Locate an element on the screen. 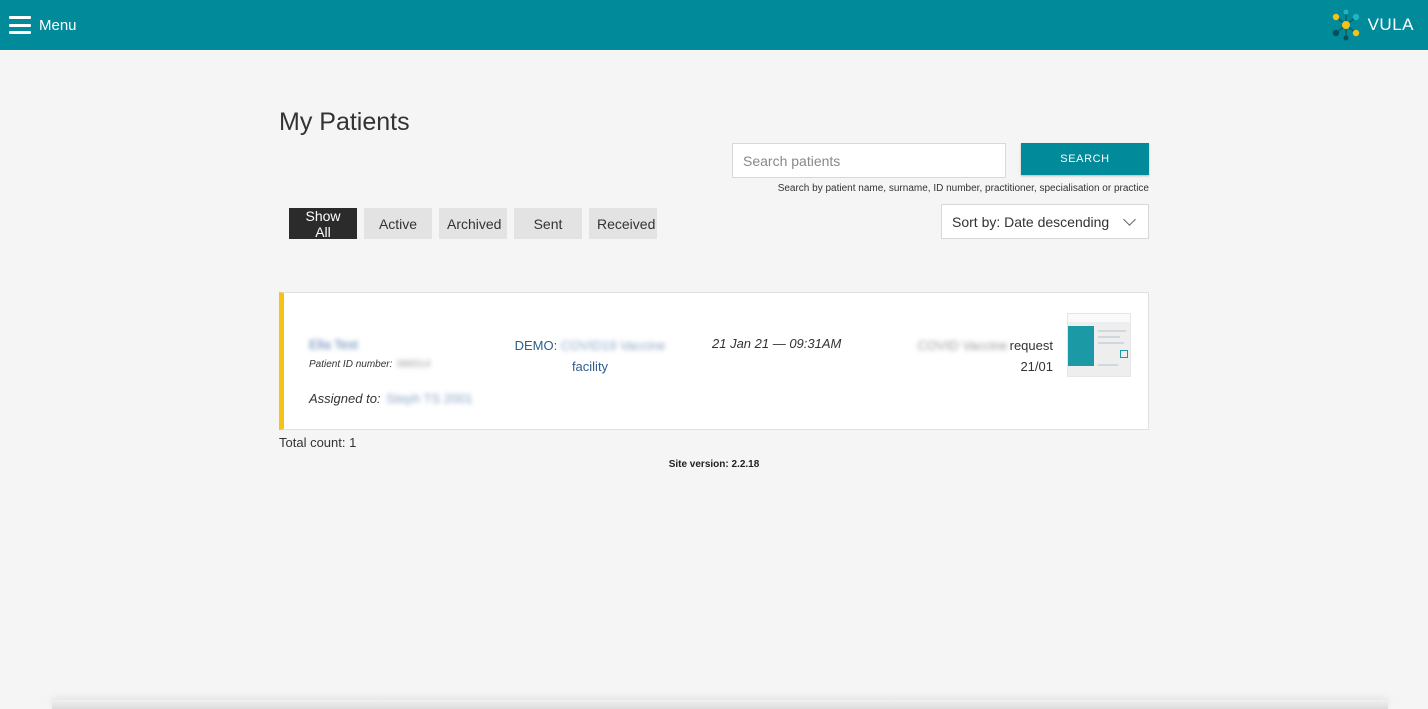  facility-name: COVID19 Vaccine is located at coordinates (613, 345).